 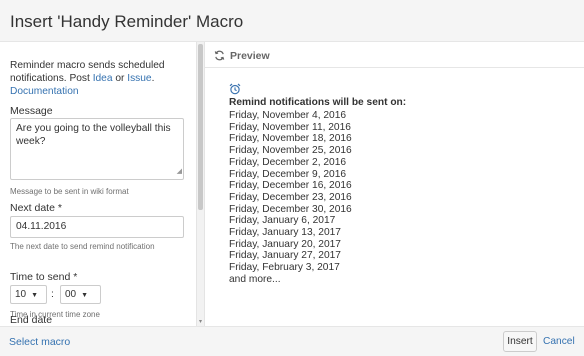 I want to click on cancel-button: Cancel, so click(x=559, y=341).